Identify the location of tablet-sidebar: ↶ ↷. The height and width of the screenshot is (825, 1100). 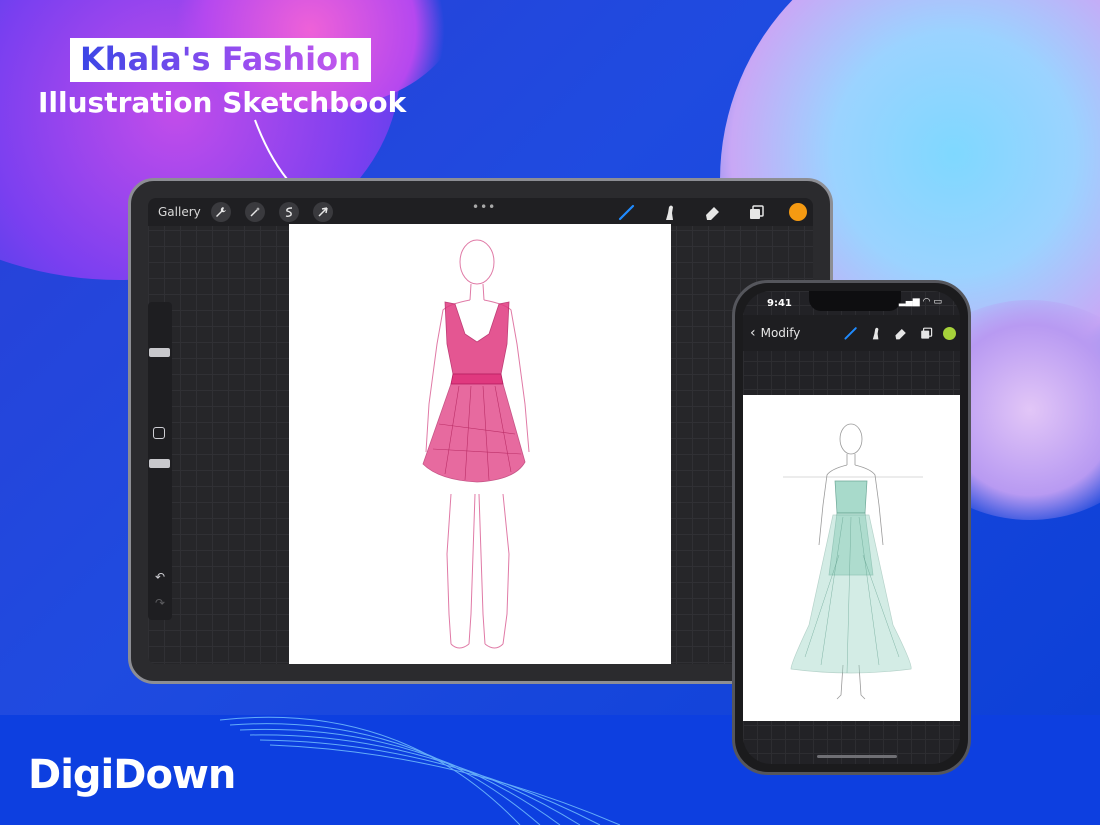
(160, 461).